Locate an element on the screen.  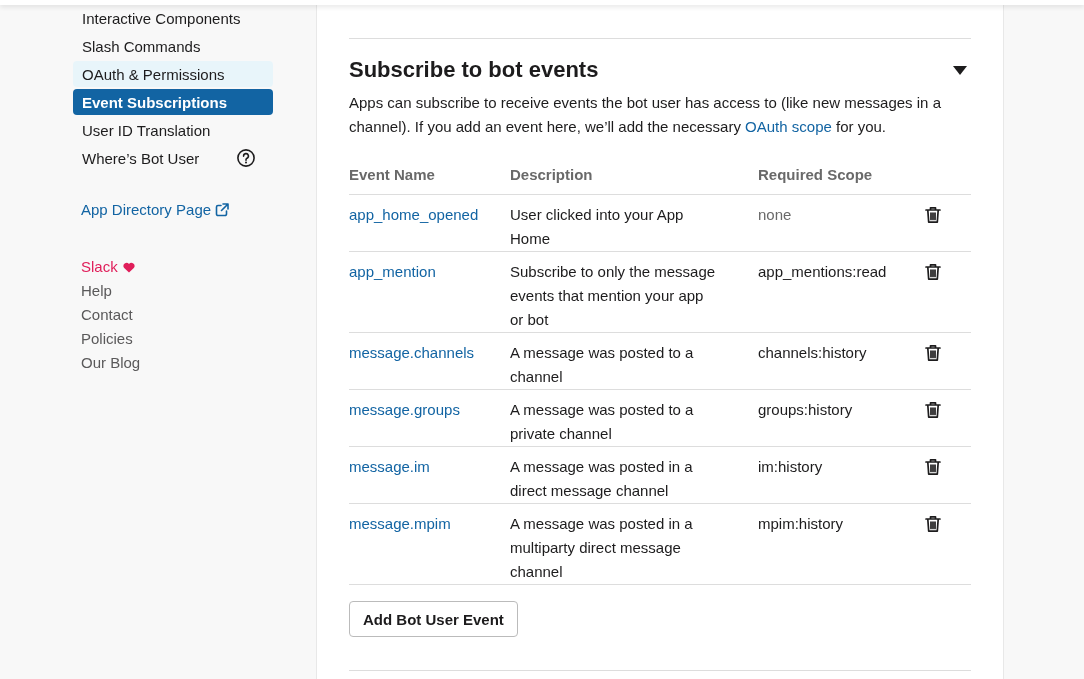
event-name-link: message.im is located at coordinates (389, 467).